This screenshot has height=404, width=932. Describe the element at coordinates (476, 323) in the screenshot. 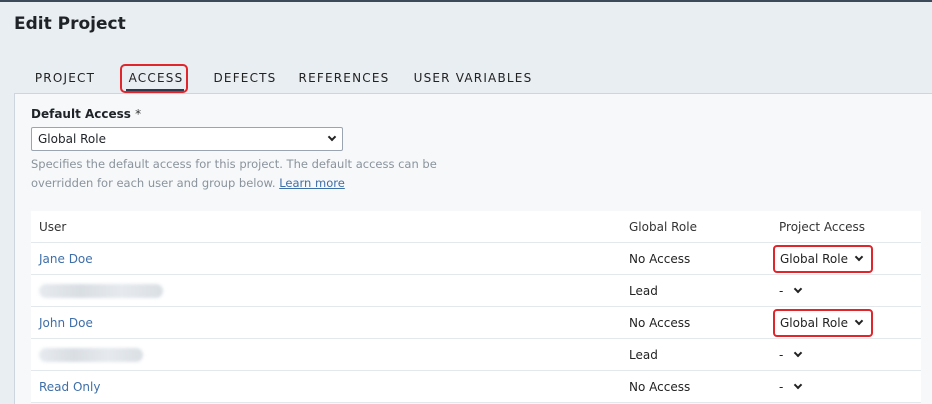

I see `table-row: John Doe No Access Global Role` at that location.